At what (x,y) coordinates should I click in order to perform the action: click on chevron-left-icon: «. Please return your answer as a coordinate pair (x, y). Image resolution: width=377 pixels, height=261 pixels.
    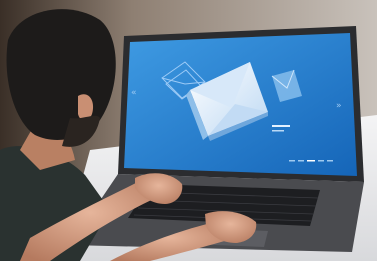
    Looking at the image, I should click on (134, 93).